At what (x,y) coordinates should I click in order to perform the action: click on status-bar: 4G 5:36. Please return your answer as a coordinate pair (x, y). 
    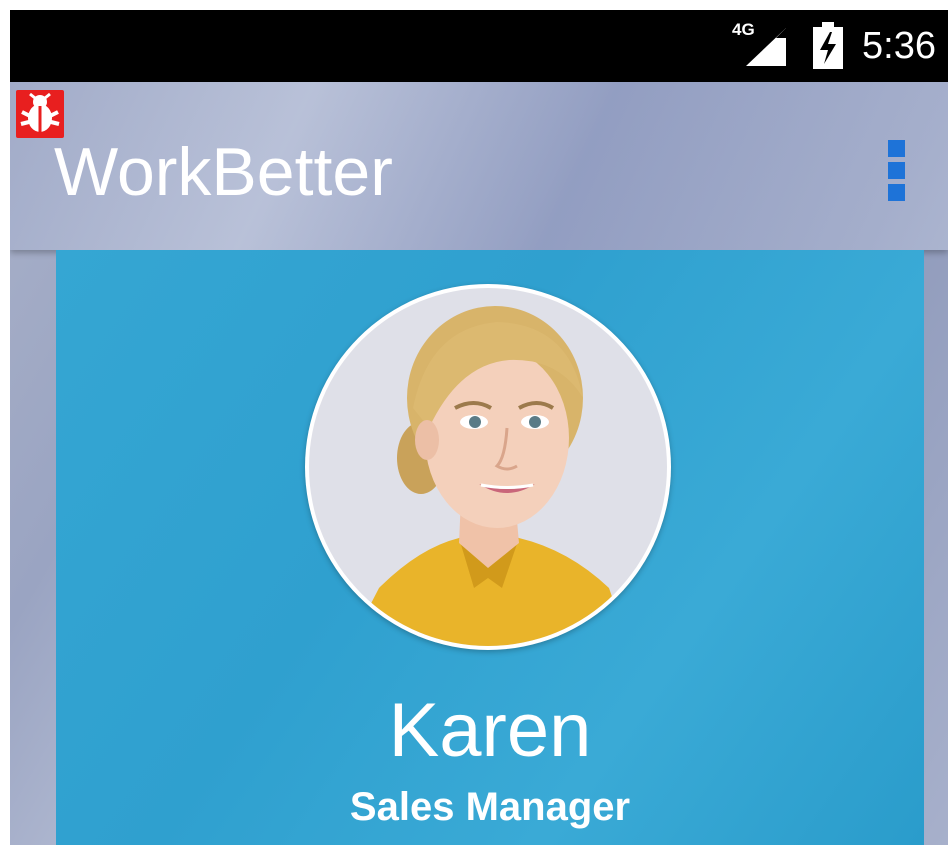
    Looking at the image, I should click on (479, 46).